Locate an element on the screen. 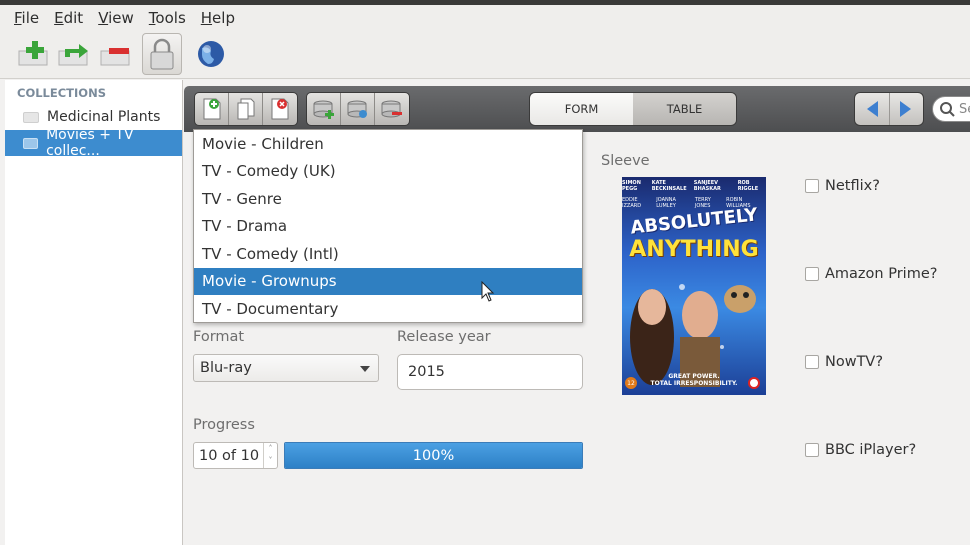 This screenshot has width=970, height=545. main-toolbar is located at coordinates (485, 55).